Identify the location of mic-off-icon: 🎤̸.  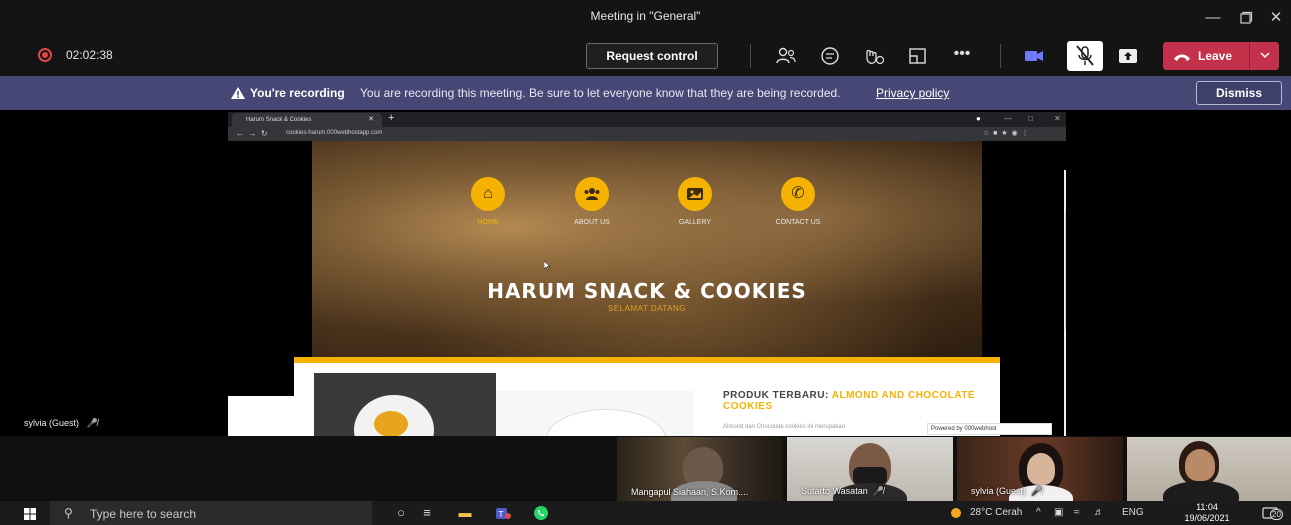
(89, 423).